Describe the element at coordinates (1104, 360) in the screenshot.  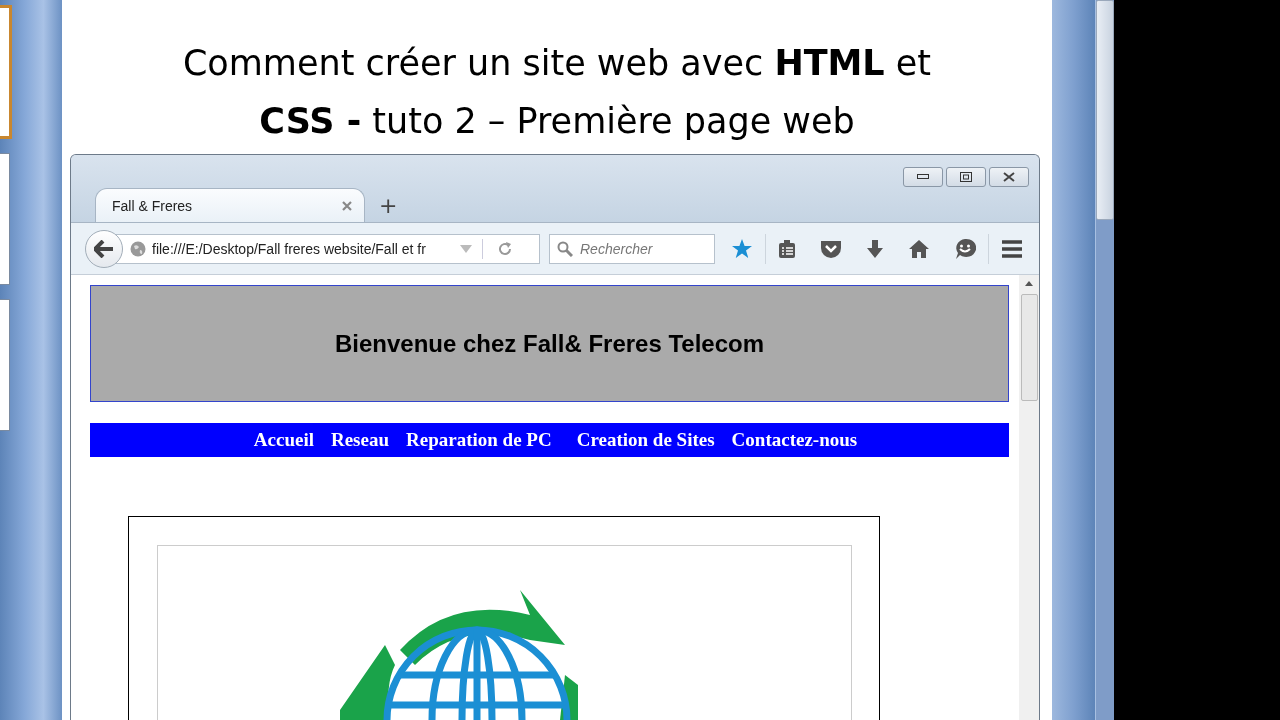
I see `slide-scrollbar` at that location.